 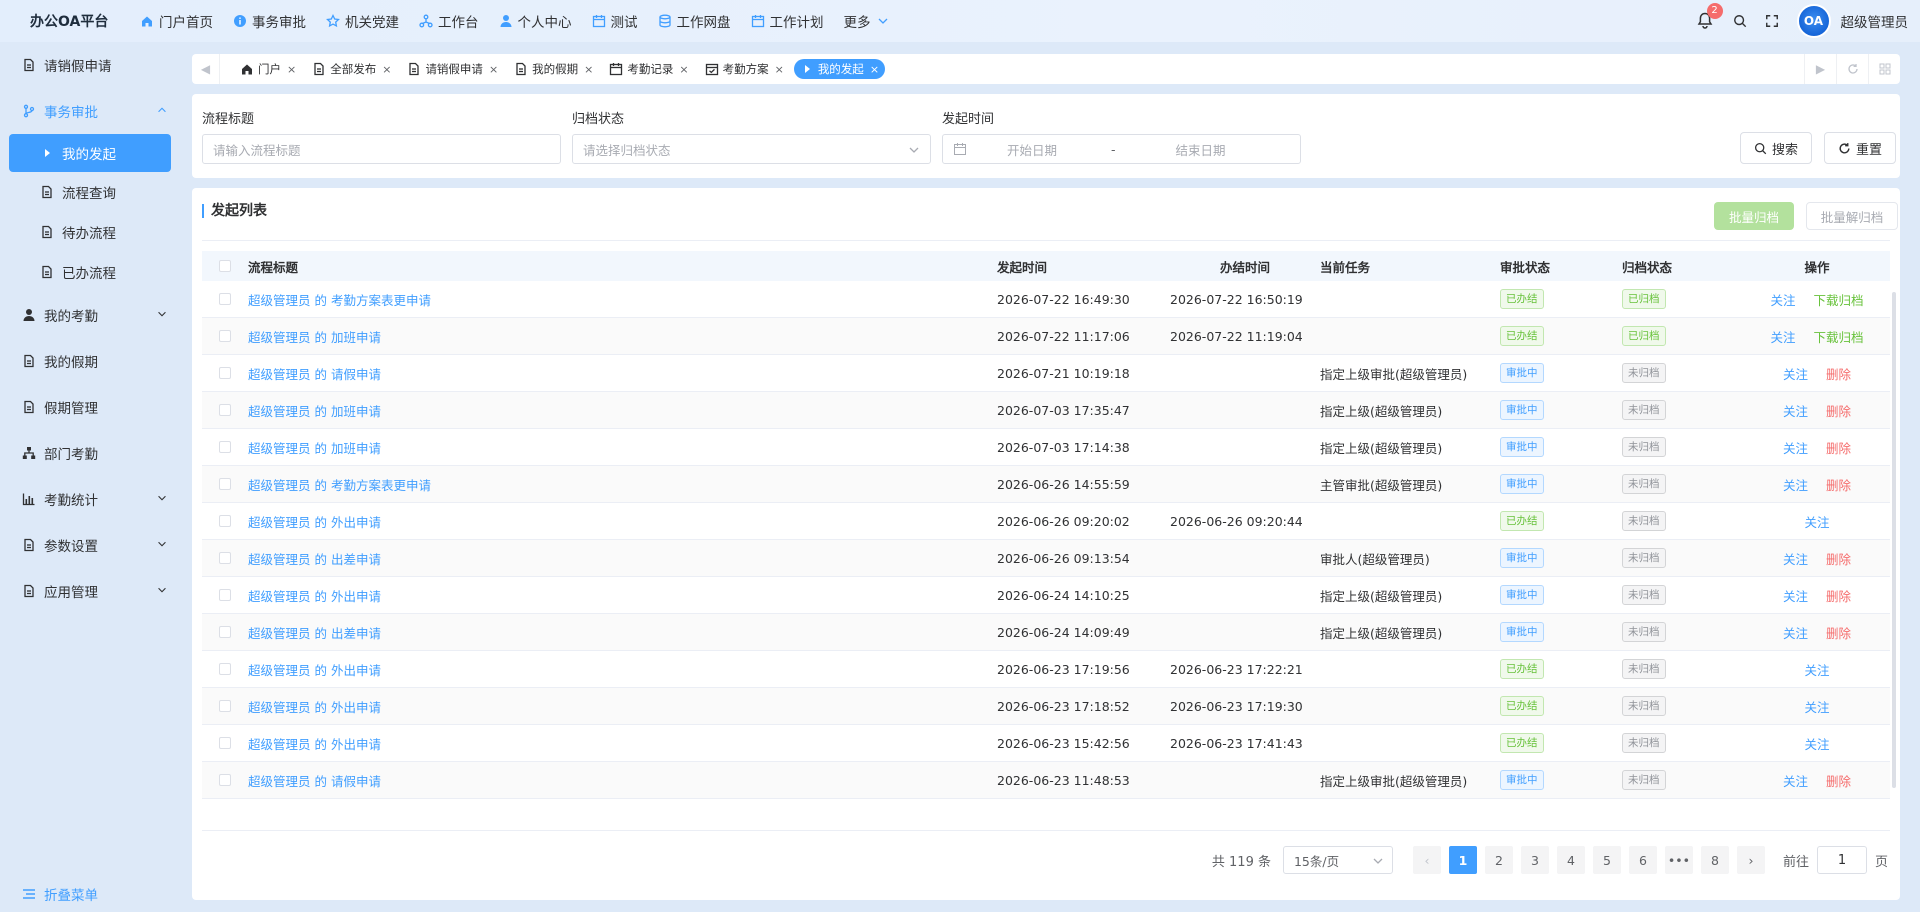 I want to click on page-button: 3, so click(x=1534, y=860).